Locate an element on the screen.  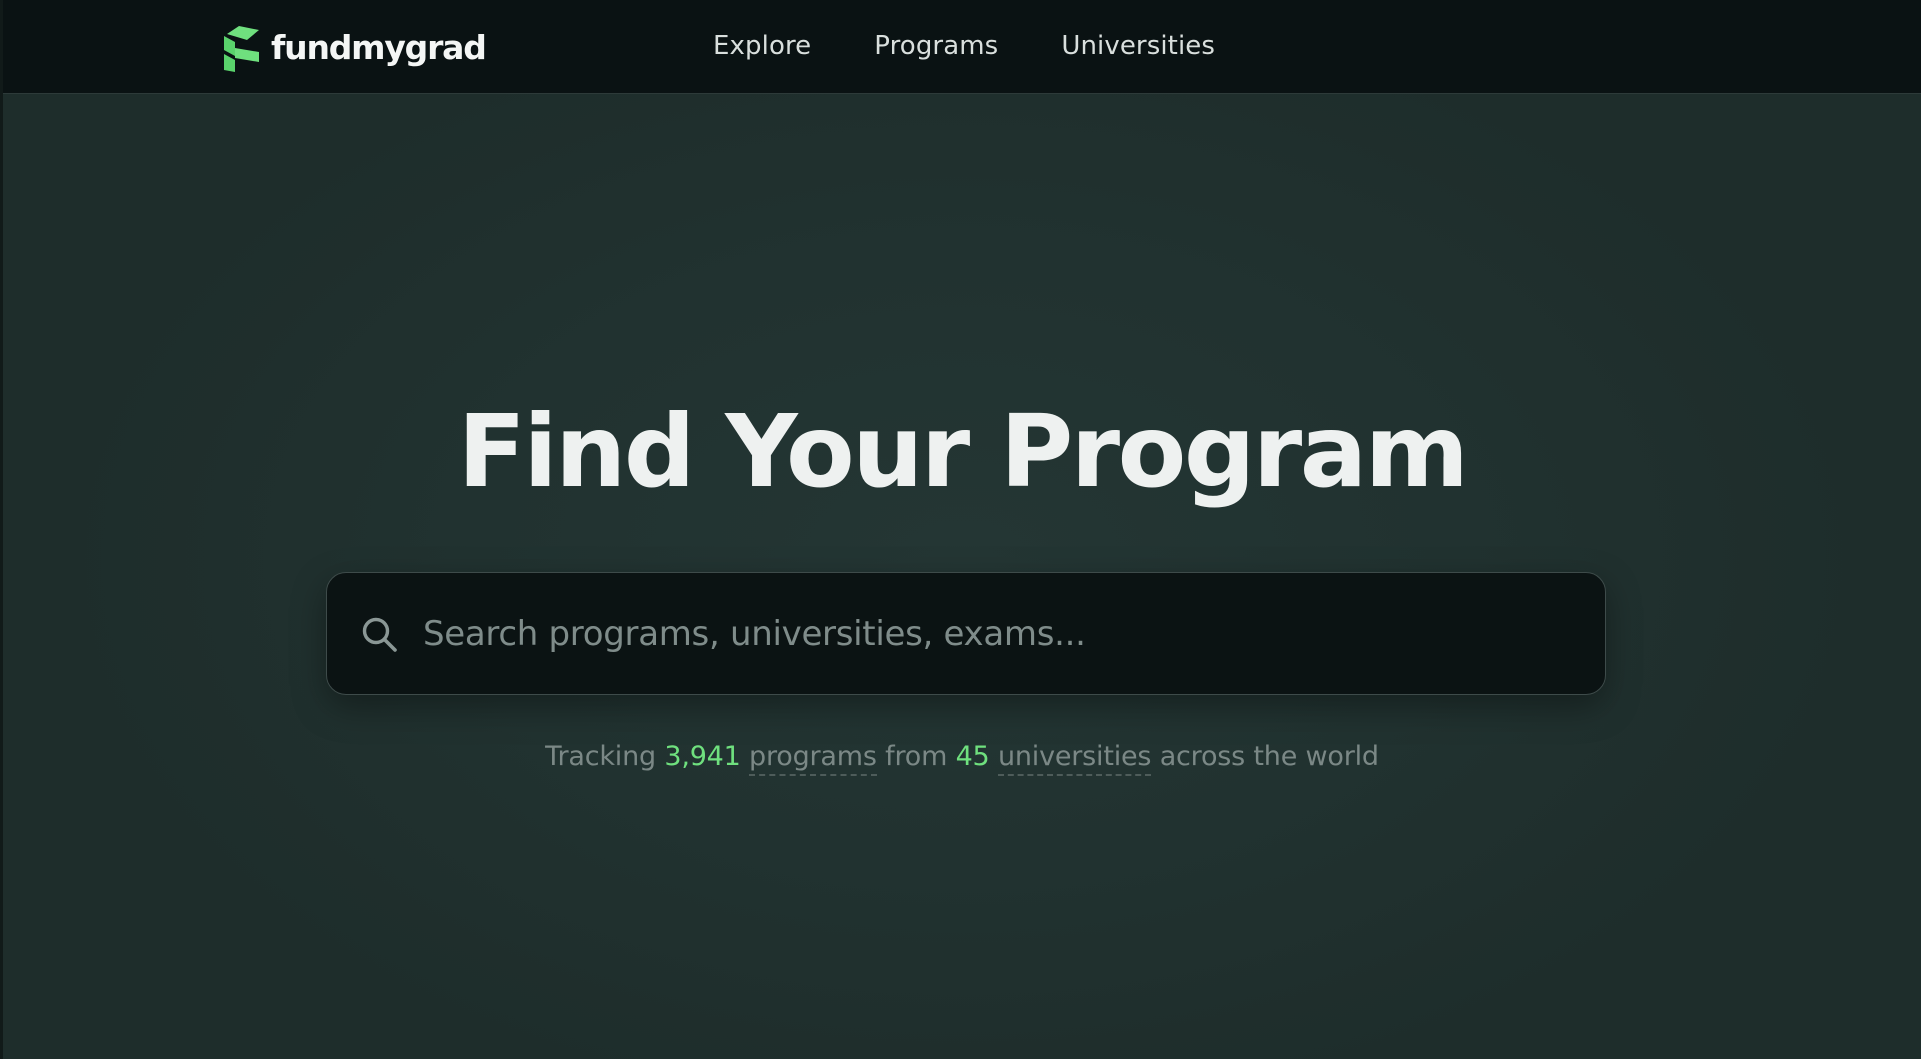
top-navbar: fundmygrad Explore Programs Universities is located at coordinates (962, 47).